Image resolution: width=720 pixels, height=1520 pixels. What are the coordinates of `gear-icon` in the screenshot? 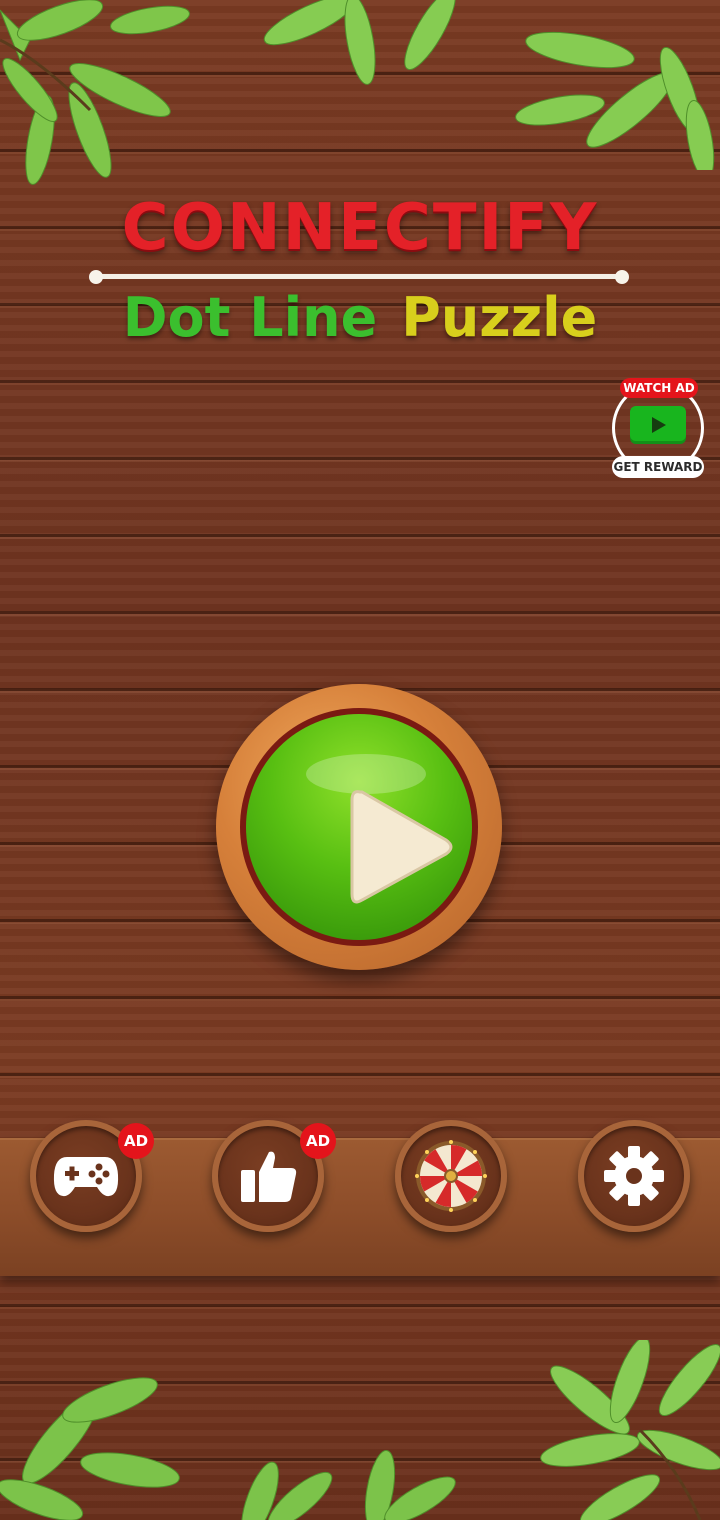 It's located at (634, 1176).